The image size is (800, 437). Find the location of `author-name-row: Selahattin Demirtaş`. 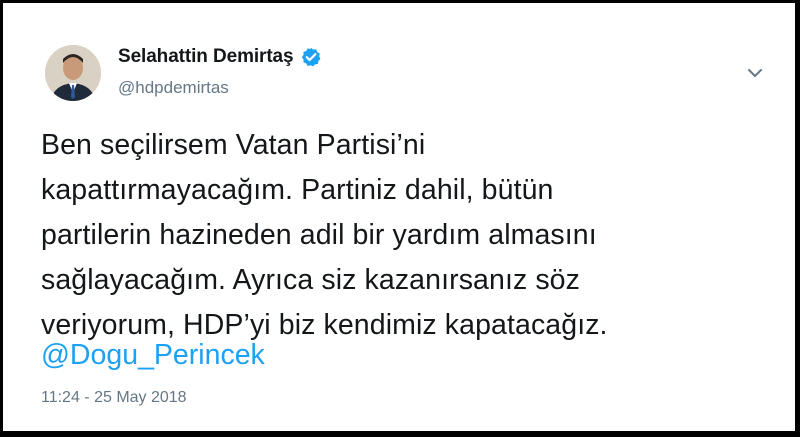

author-name-row: Selahattin Demirtaş is located at coordinates (219, 57).